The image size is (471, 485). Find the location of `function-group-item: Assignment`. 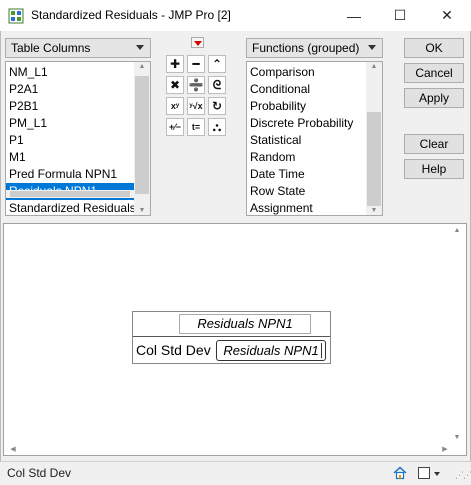

function-group-item: Assignment is located at coordinates (306, 207).